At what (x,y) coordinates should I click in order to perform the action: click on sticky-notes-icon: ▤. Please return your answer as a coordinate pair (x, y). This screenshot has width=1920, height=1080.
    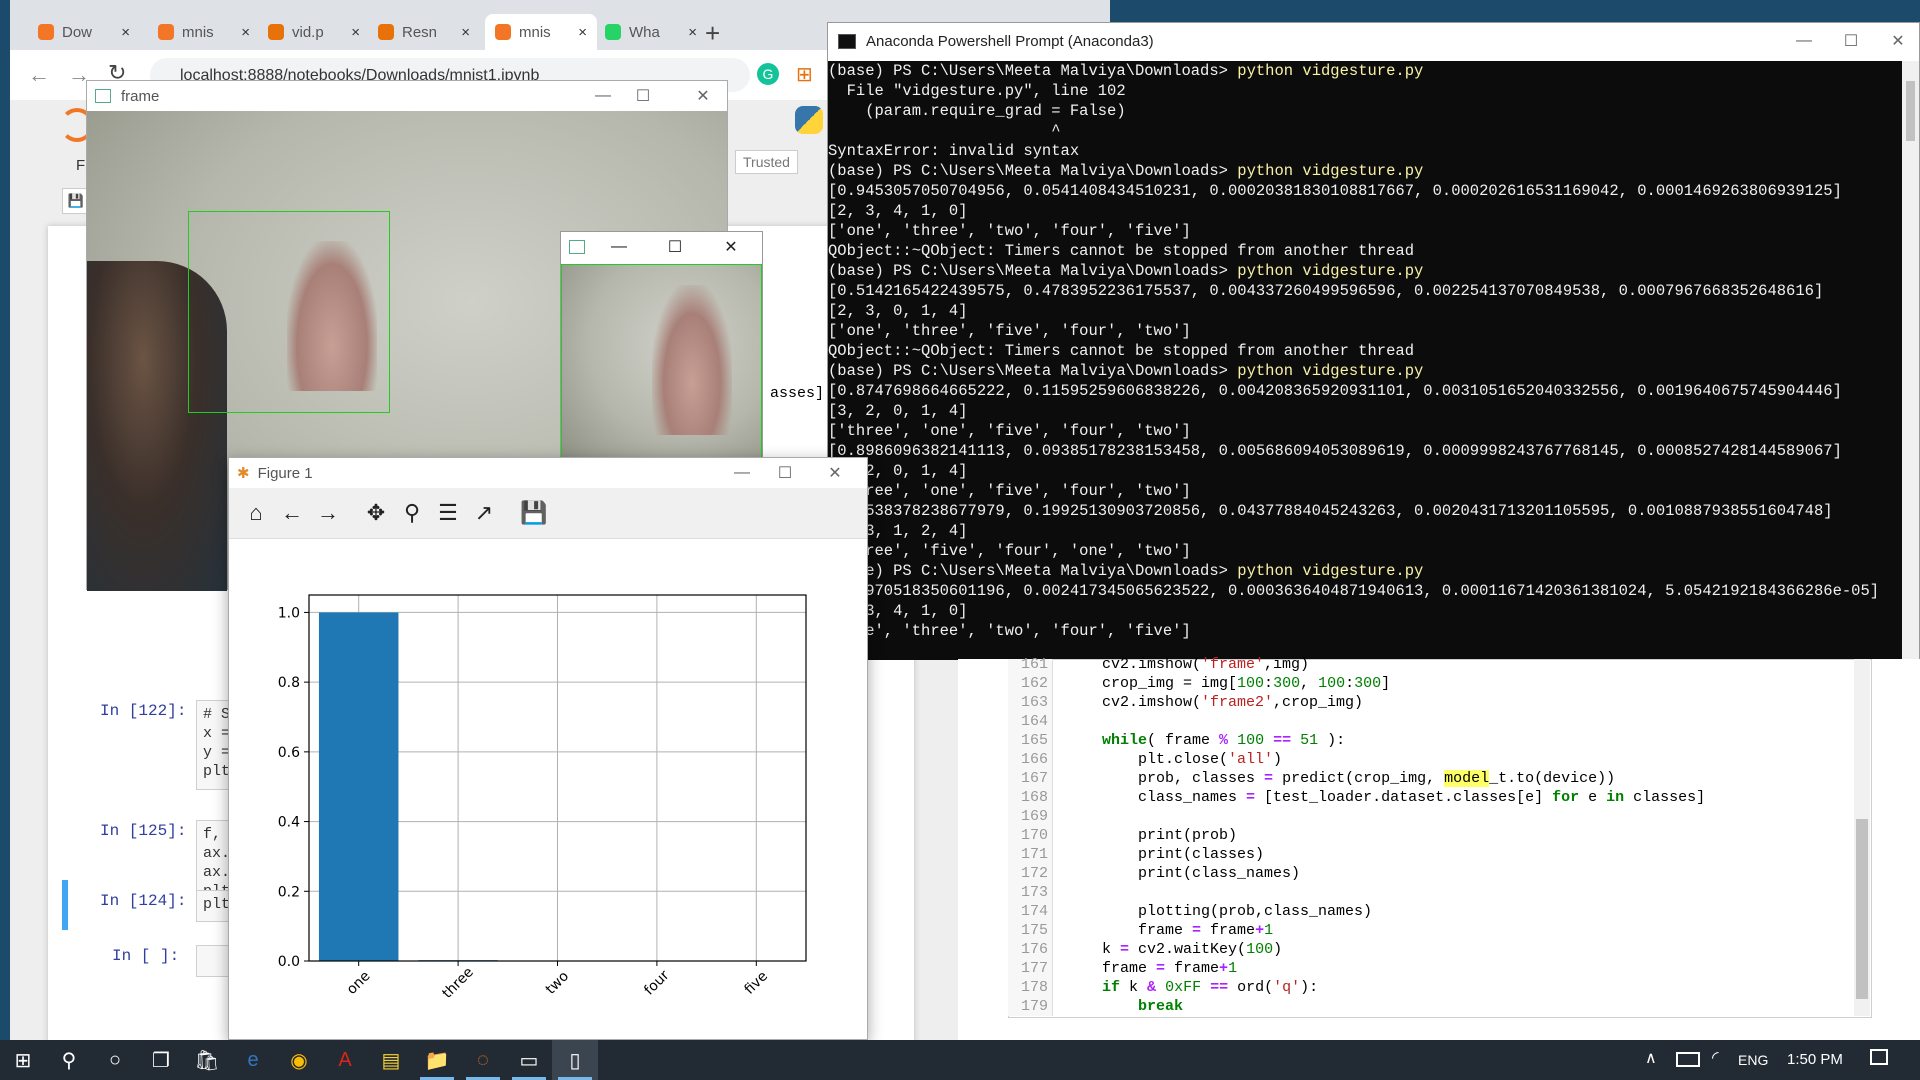
    Looking at the image, I should click on (391, 1060).